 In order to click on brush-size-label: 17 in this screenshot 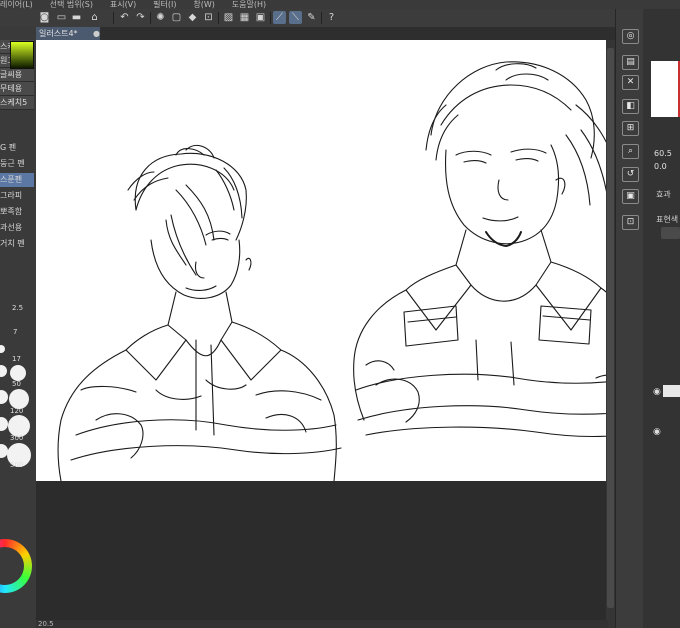, I will do `click(16, 359)`.